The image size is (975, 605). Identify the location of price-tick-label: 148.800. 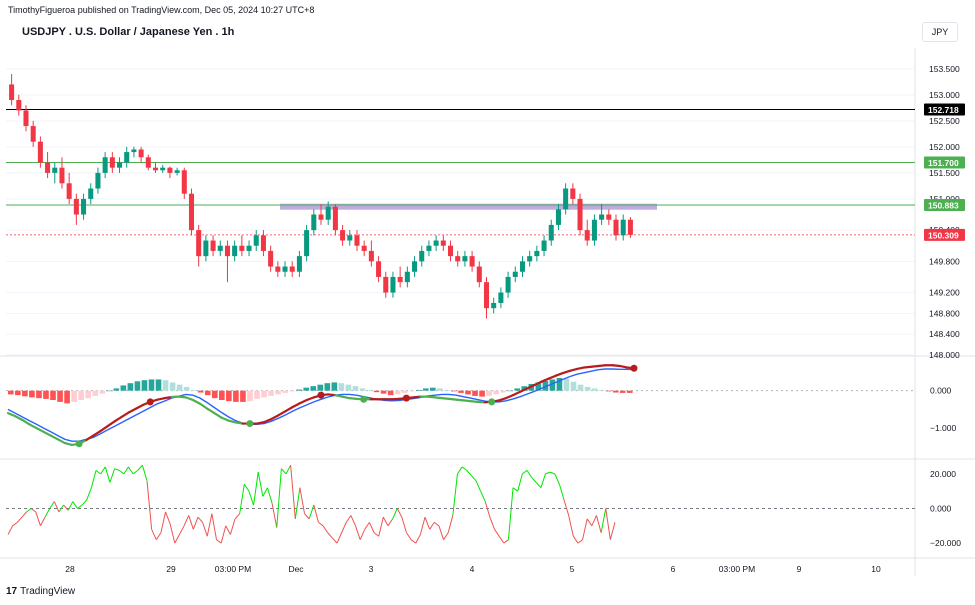
(944, 313).